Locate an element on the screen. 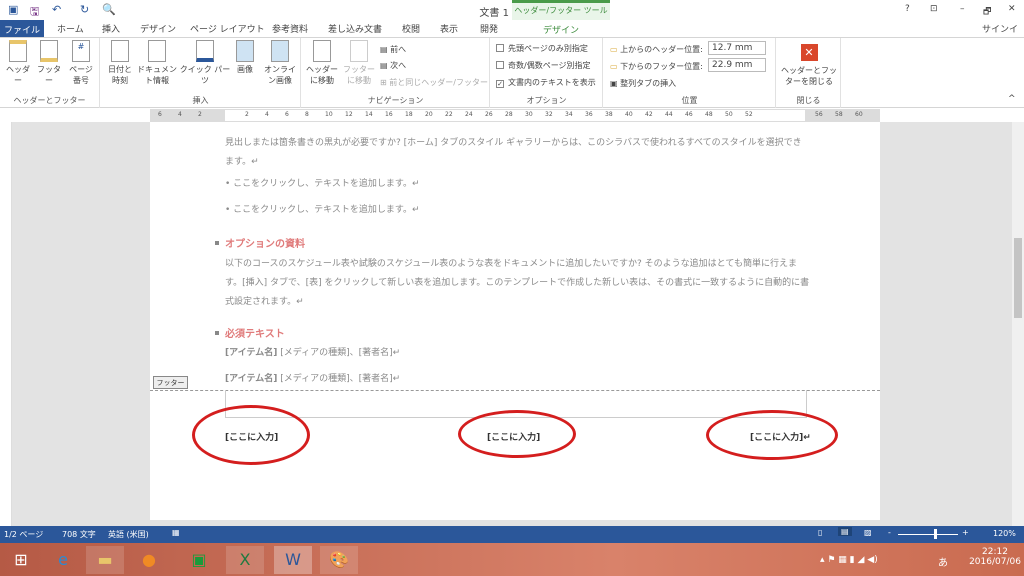  read-mode-icon: ▯ is located at coordinates (820, 532).